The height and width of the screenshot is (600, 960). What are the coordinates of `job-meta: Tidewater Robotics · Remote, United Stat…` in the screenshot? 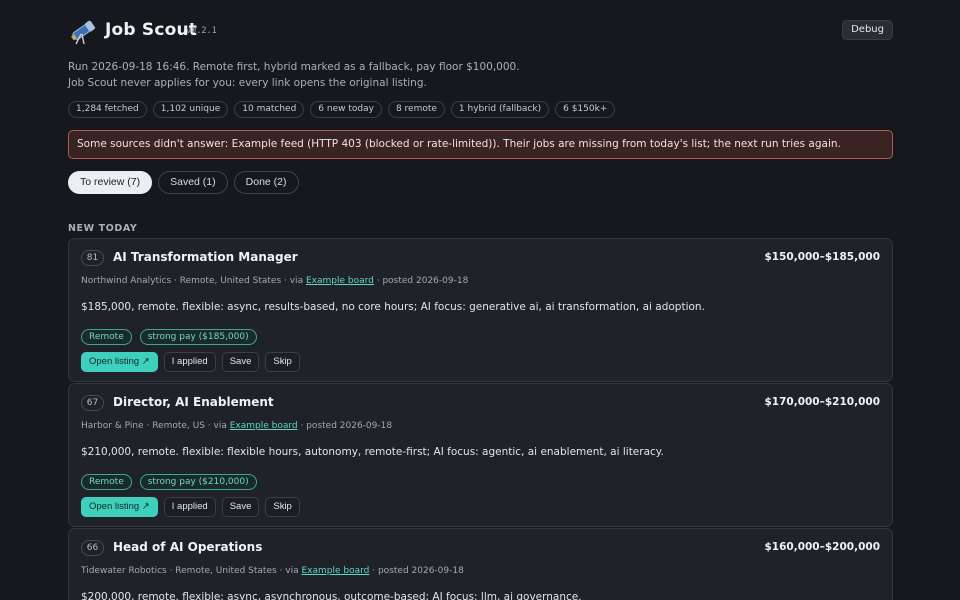 It's located at (272, 571).